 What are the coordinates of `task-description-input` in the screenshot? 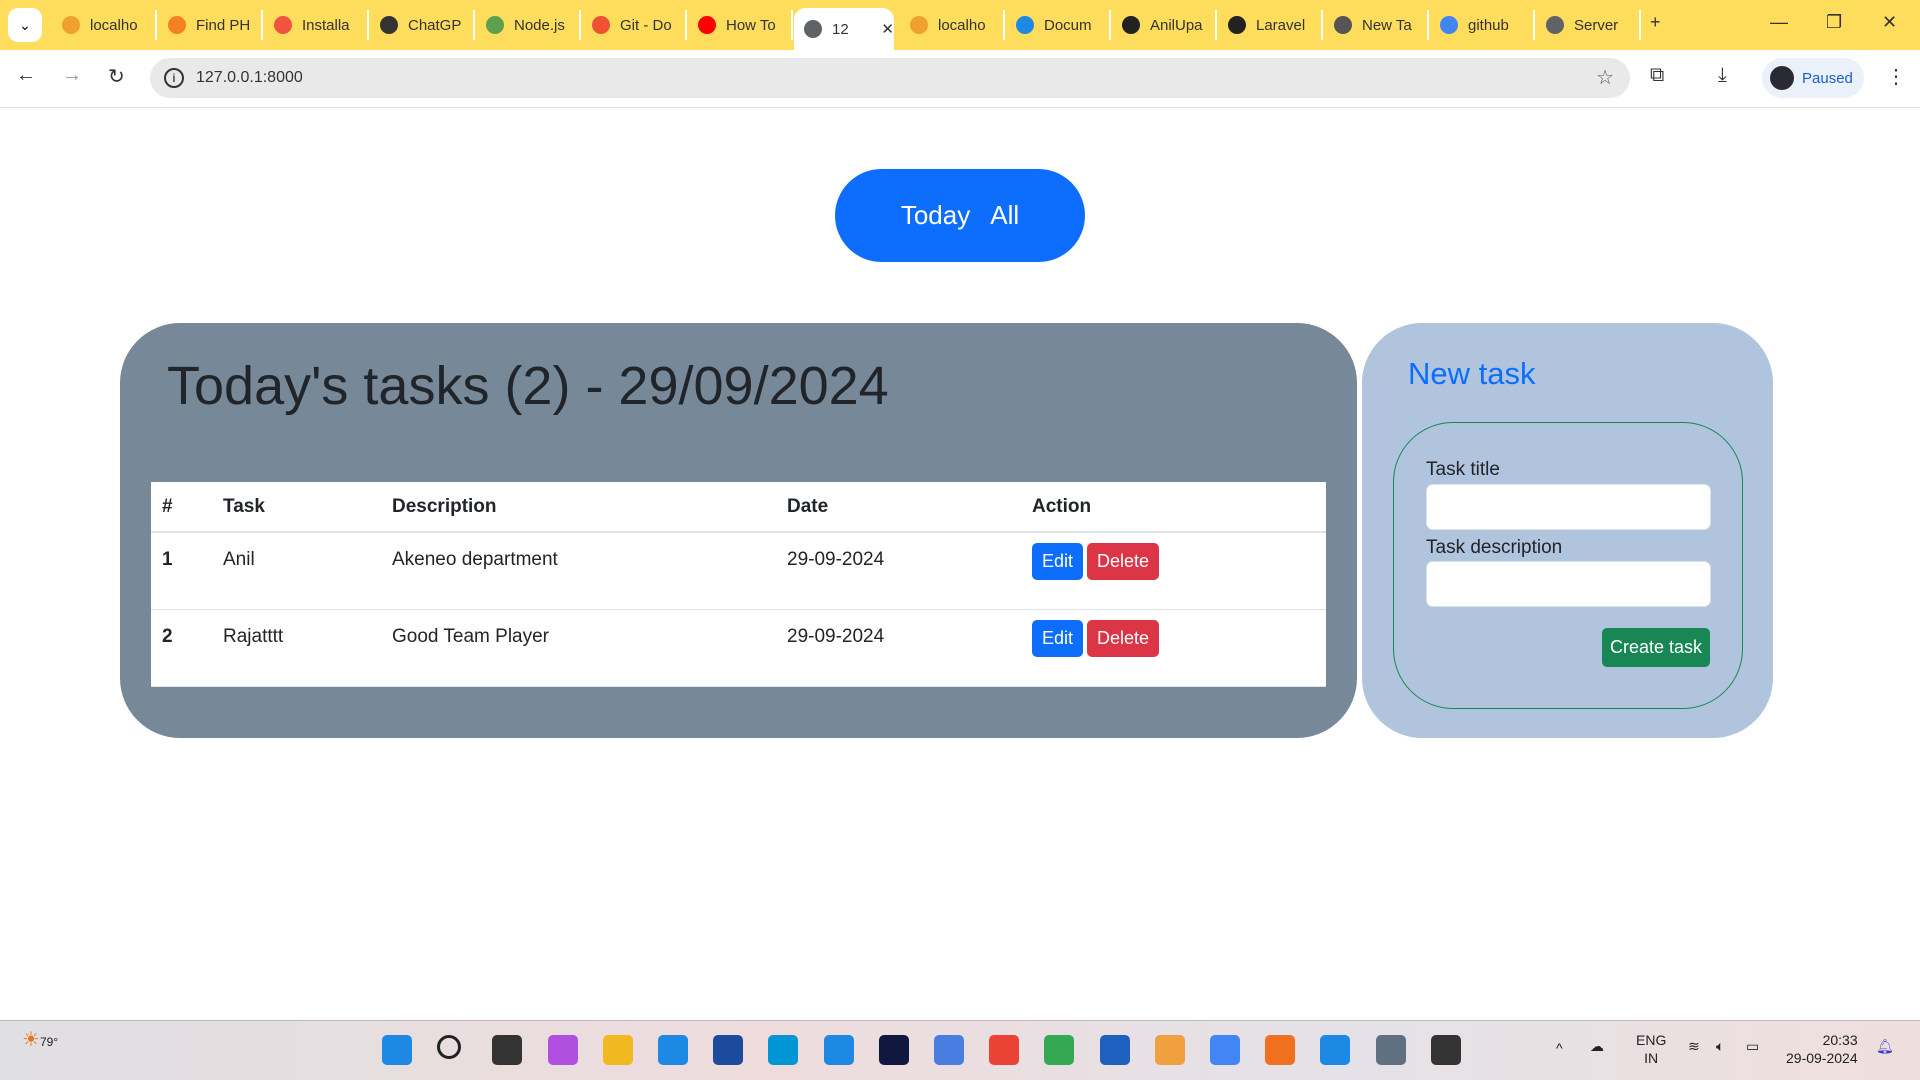 It's located at (1568, 584).